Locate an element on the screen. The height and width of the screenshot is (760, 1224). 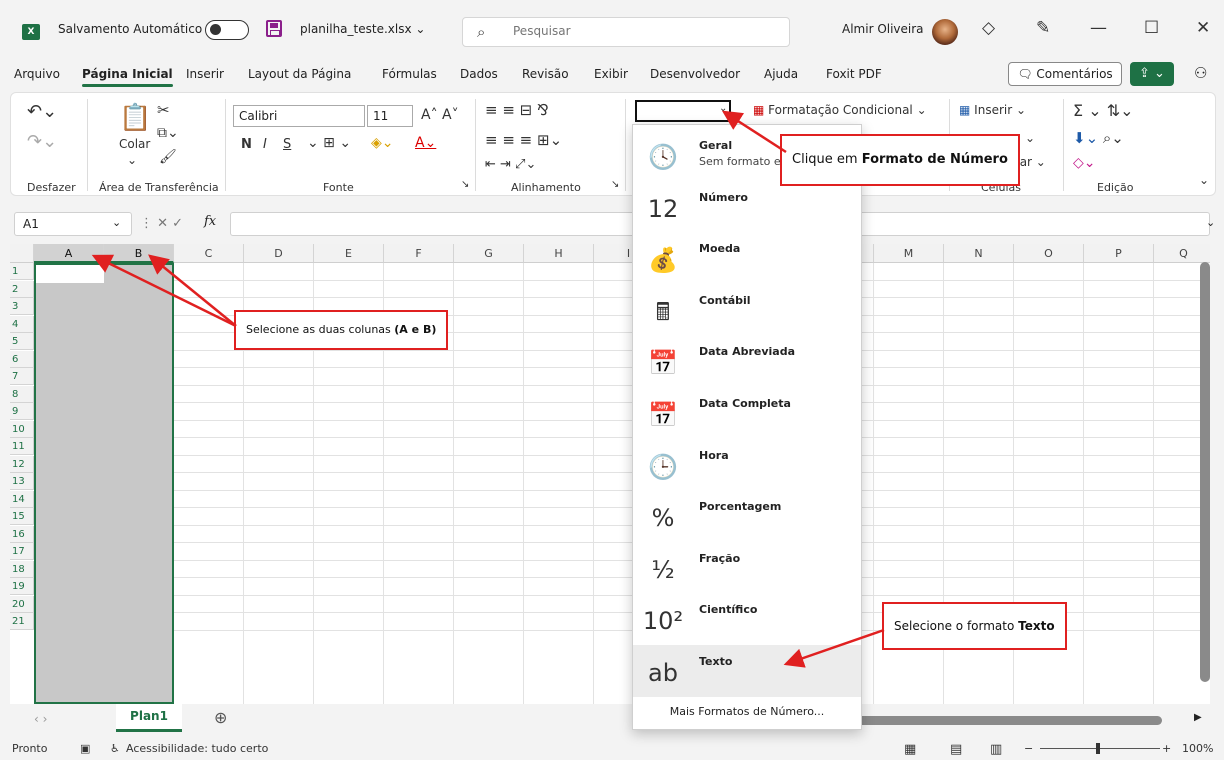
search-box: ⌕ is located at coordinates (626, 32).